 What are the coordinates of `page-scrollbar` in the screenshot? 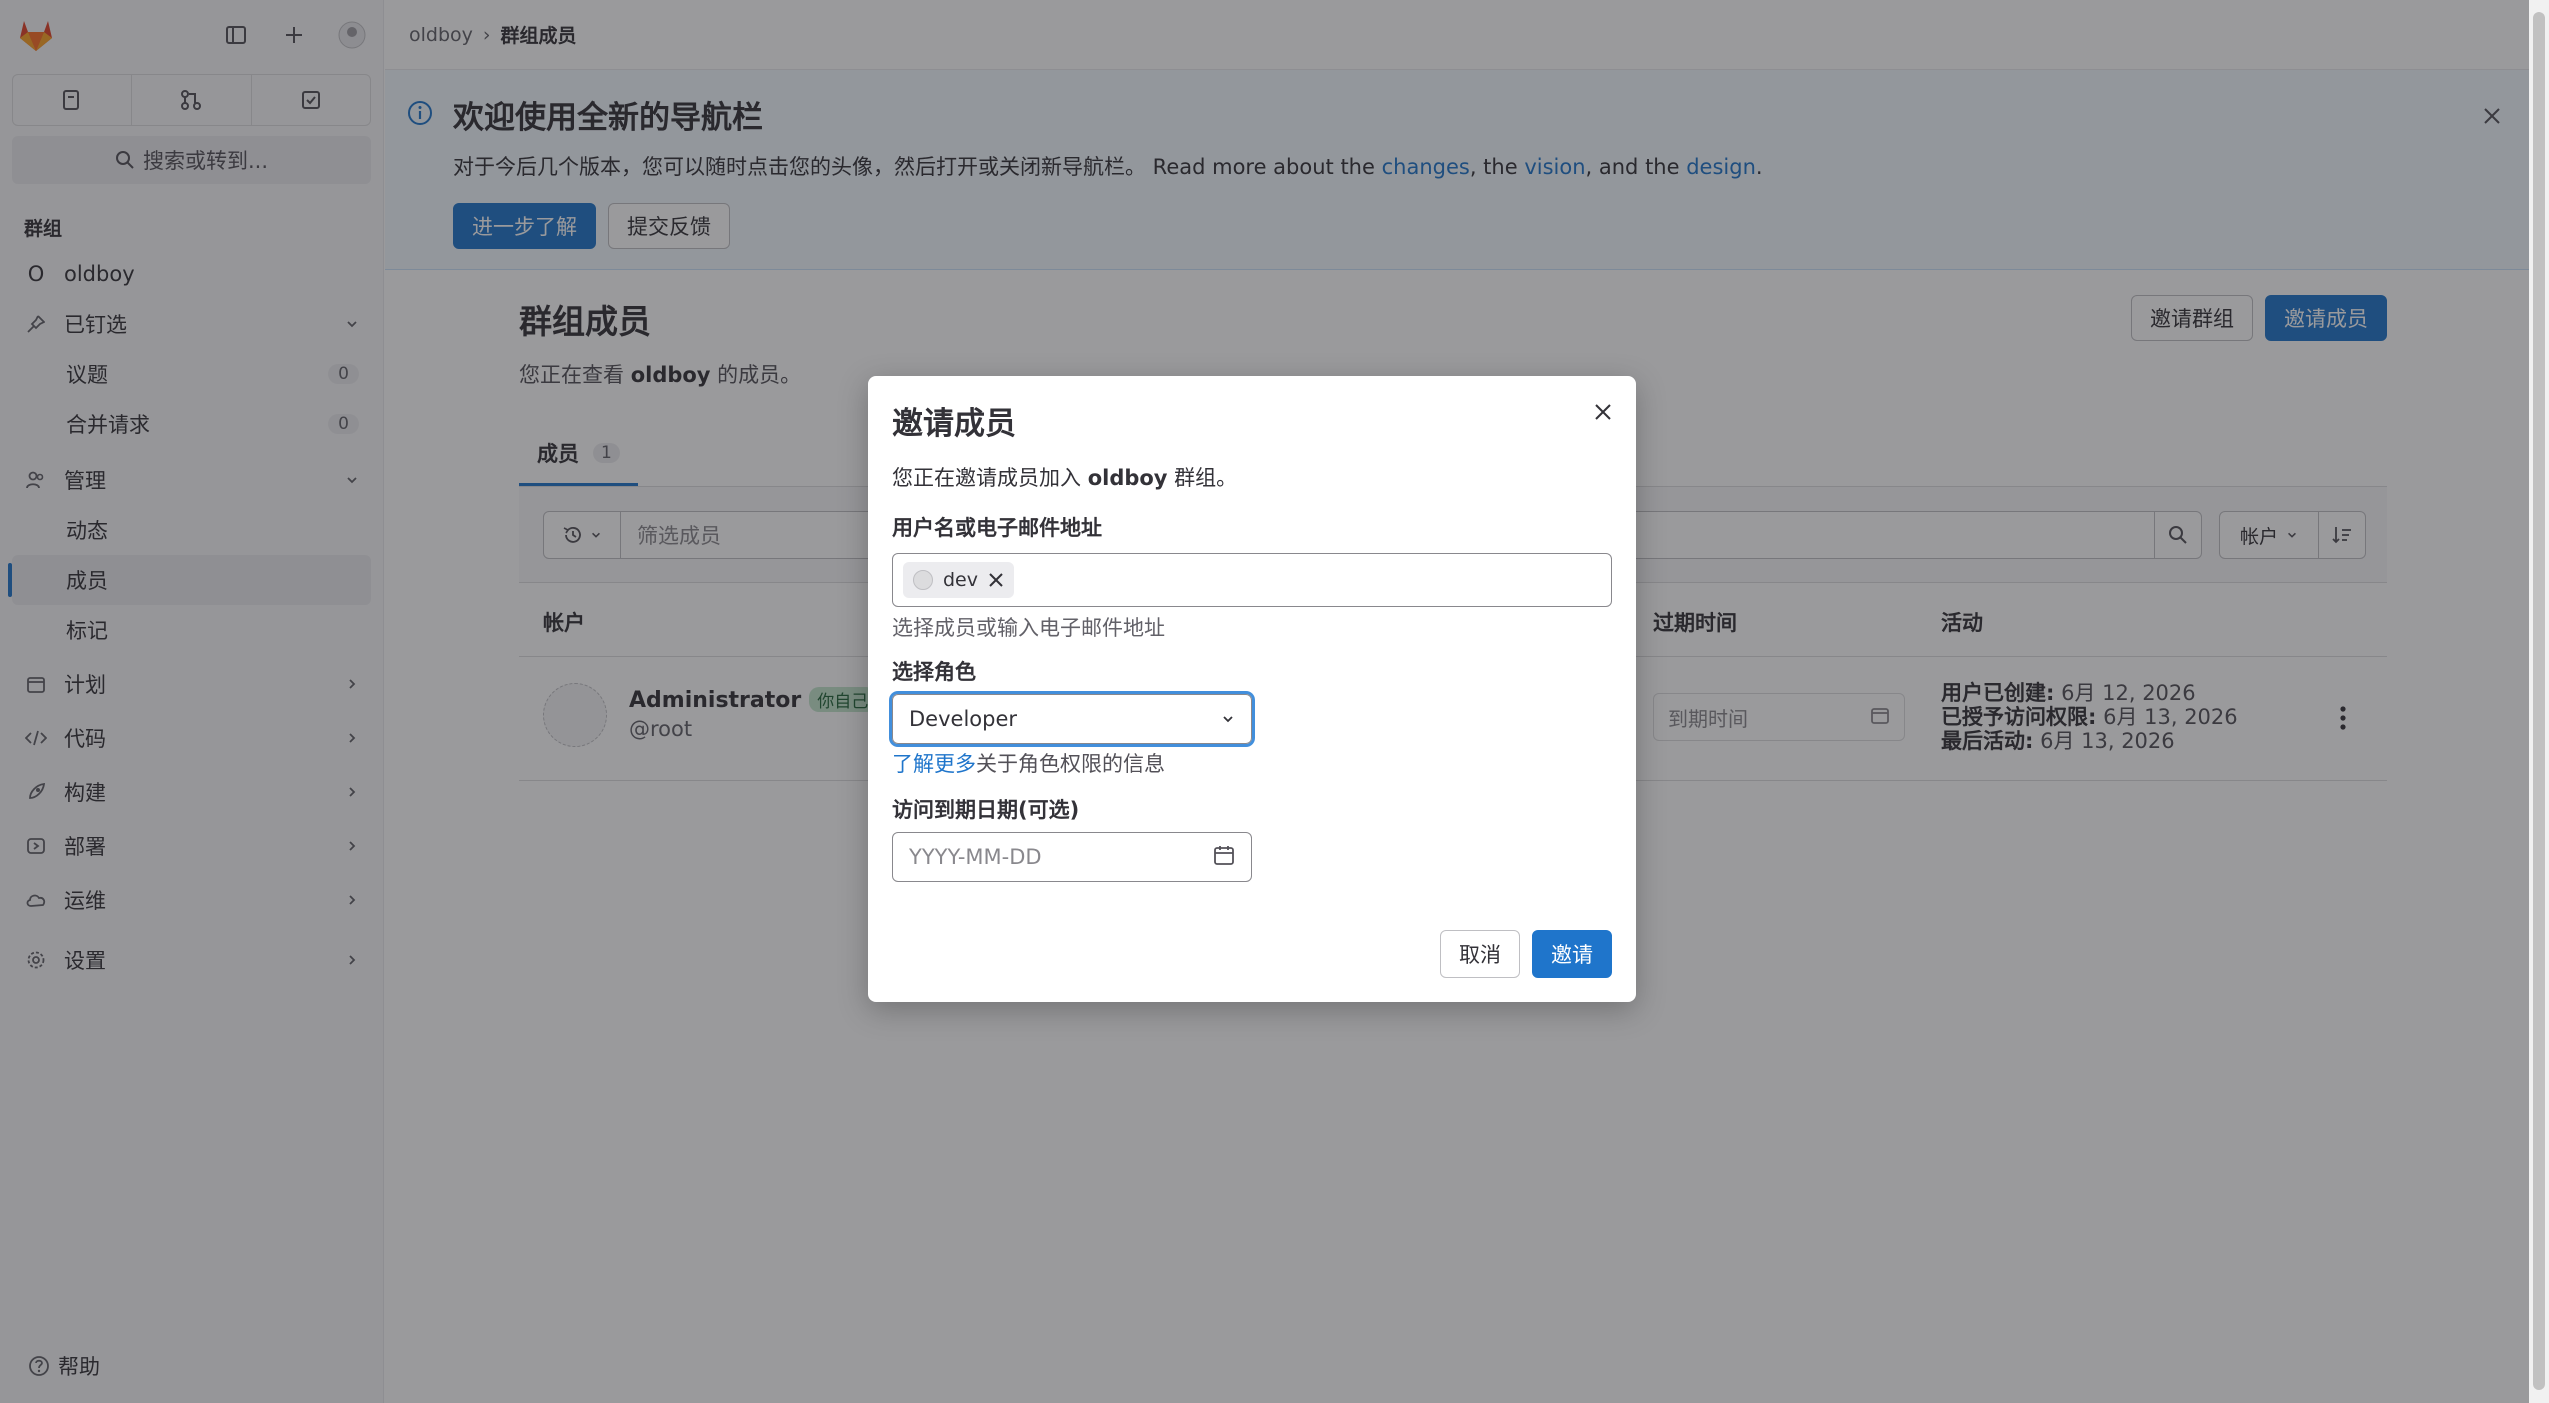 It's located at (2539, 701).